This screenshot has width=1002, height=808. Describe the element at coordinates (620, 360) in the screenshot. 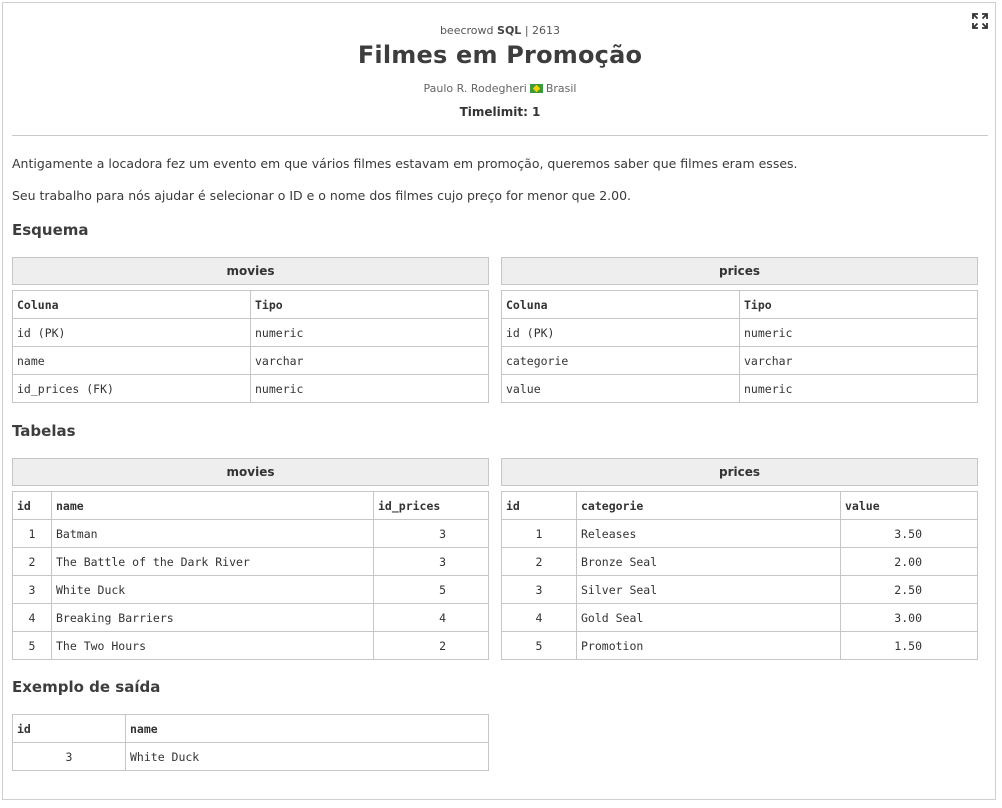

I see `table-cell: categorie` at that location.